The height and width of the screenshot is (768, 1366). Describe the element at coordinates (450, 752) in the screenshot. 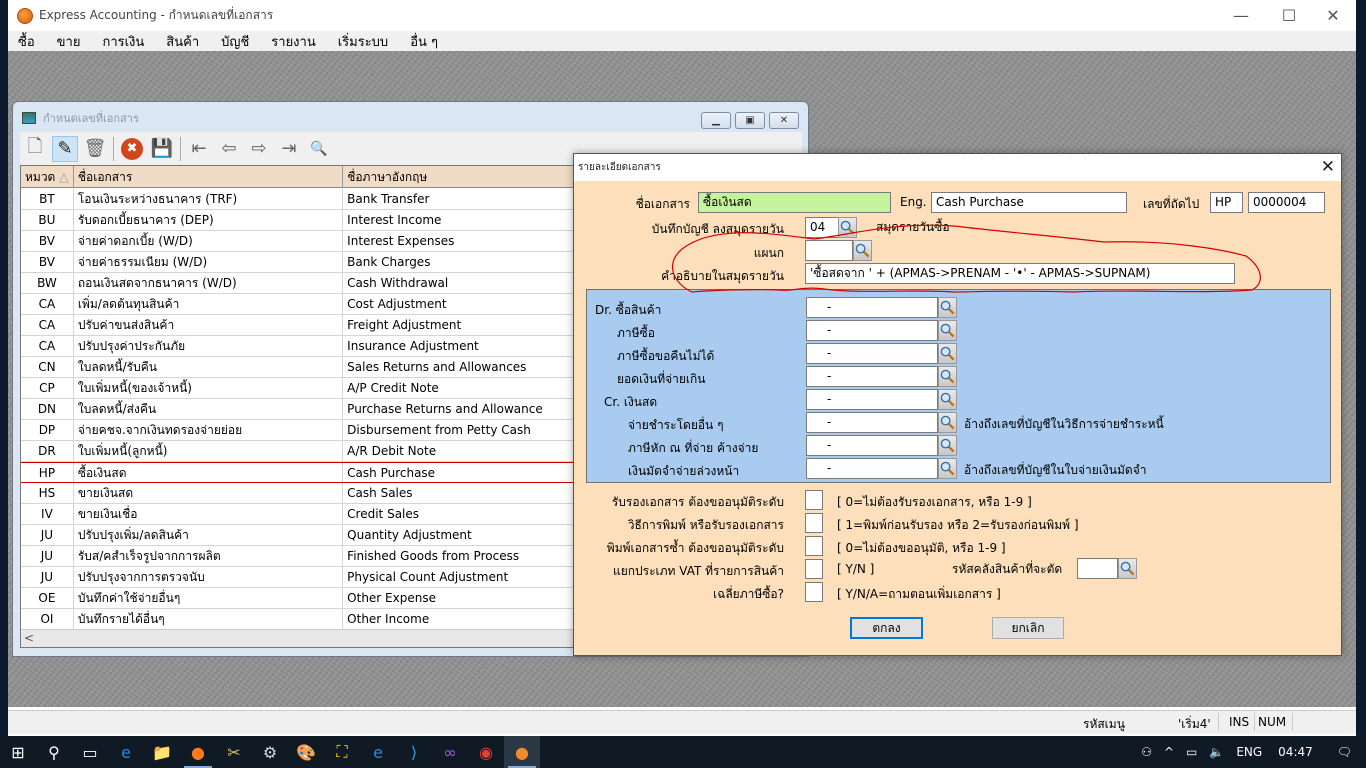

I see `visual-studio-icon: ∞` at that location.